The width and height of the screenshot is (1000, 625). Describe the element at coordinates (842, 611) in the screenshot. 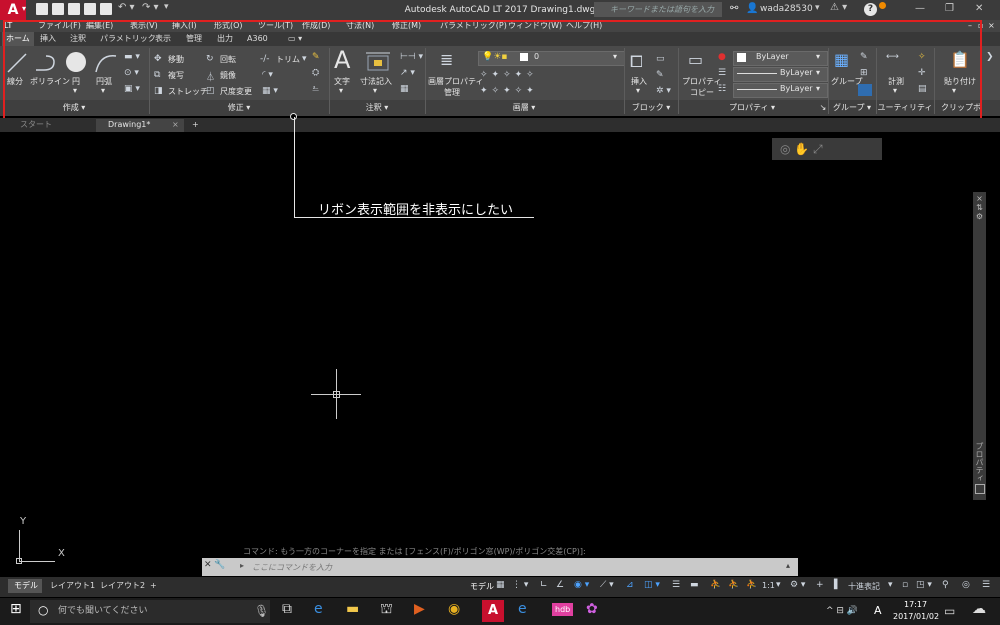

I see `tray-icons: ^ ⊟ 🔊` at that location.